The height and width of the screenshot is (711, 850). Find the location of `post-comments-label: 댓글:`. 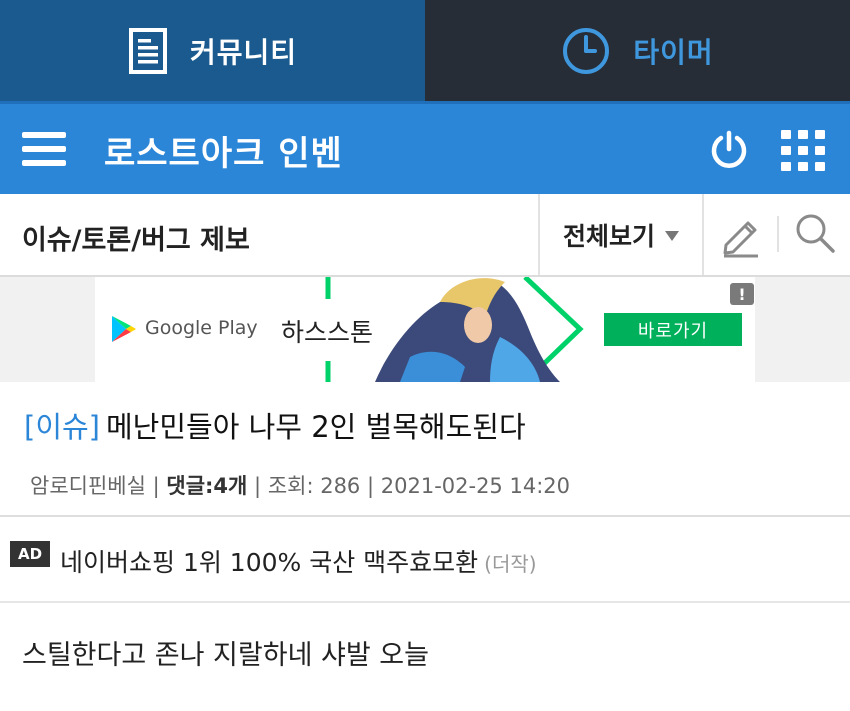

post-comments-label: 댓글: is located at coordinates (190, 486).